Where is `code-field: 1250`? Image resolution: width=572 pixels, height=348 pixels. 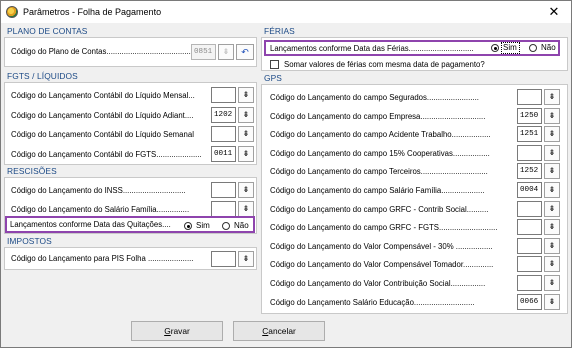 code-field: 1250 is located at coordinates (529, 115).